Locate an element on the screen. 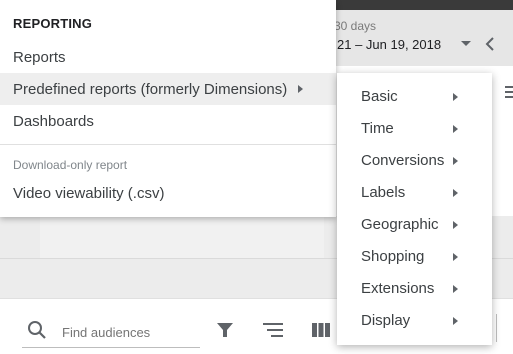 The image size is (513, 354). menu-divider is located at coordinates (168, 144).